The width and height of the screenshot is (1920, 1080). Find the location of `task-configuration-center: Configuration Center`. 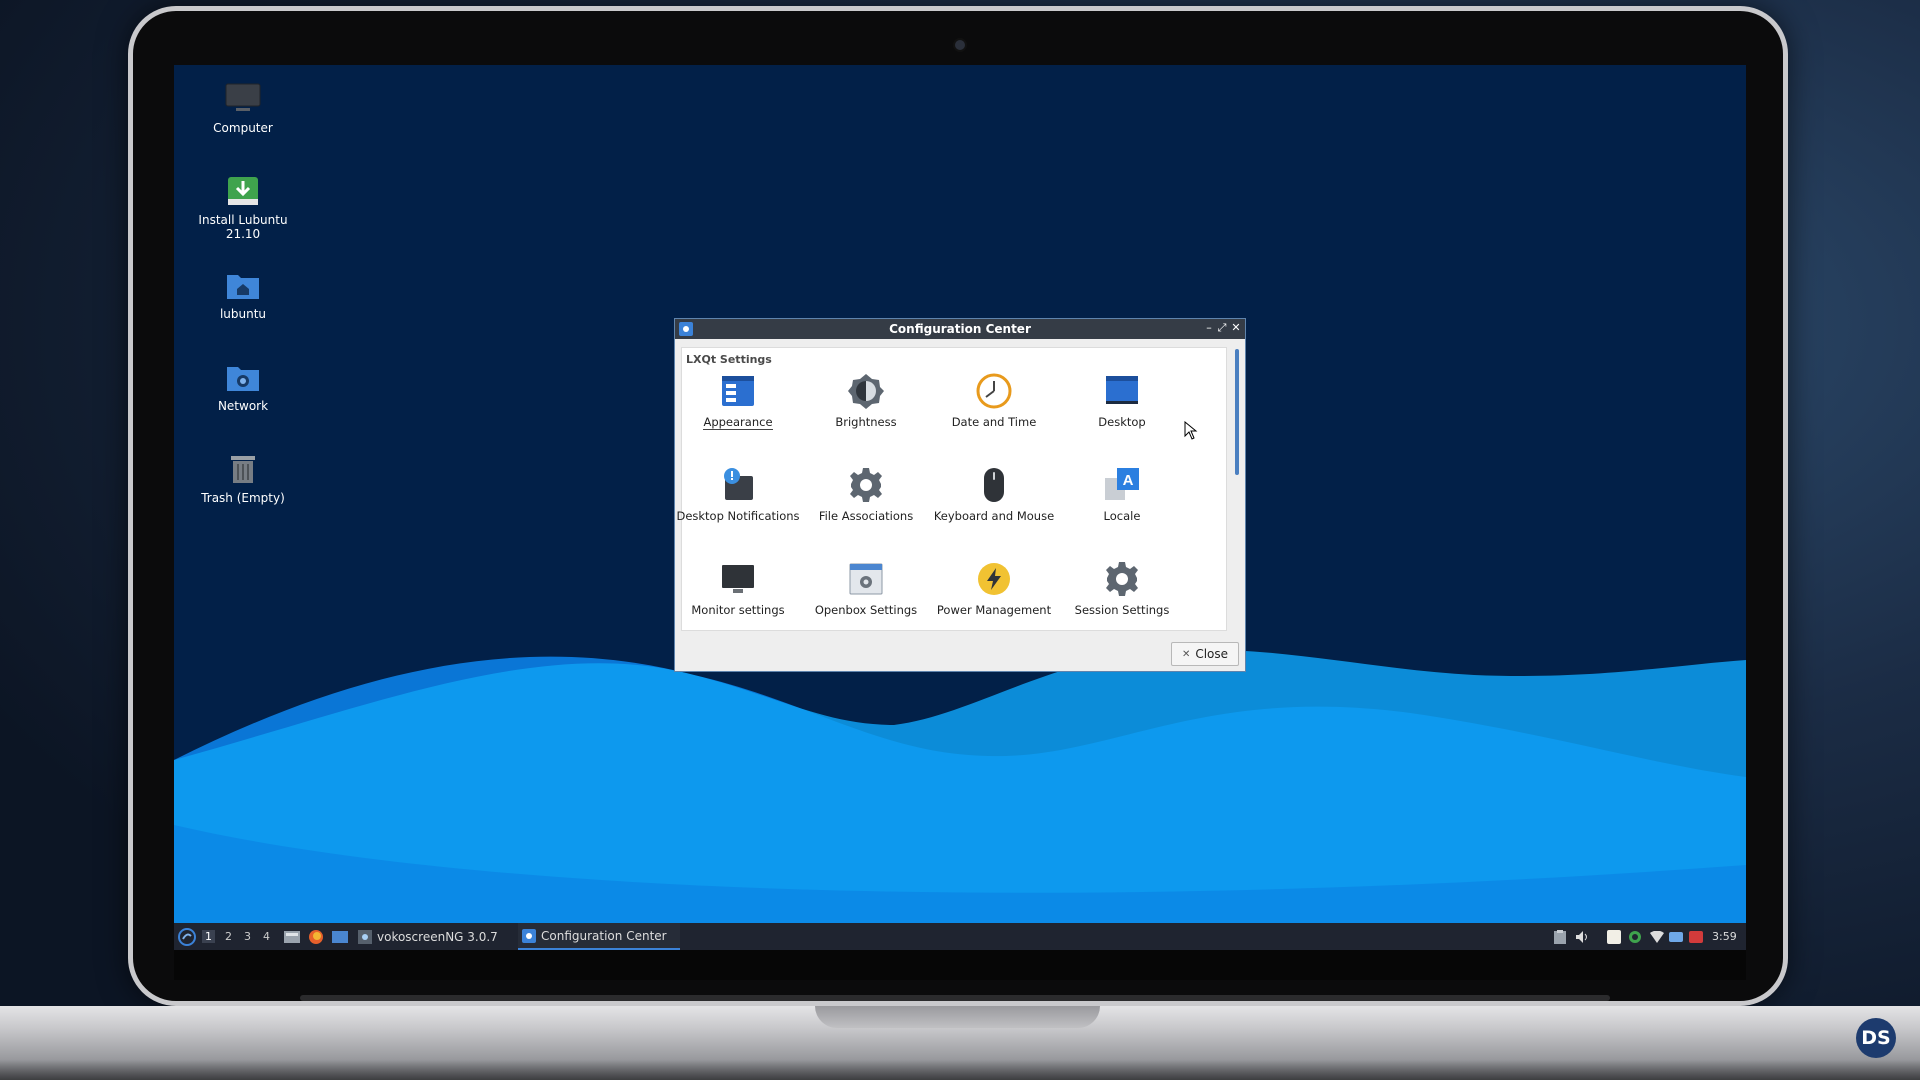

task-configuration-center: Configuration Center is located at coordinates (599, 936).